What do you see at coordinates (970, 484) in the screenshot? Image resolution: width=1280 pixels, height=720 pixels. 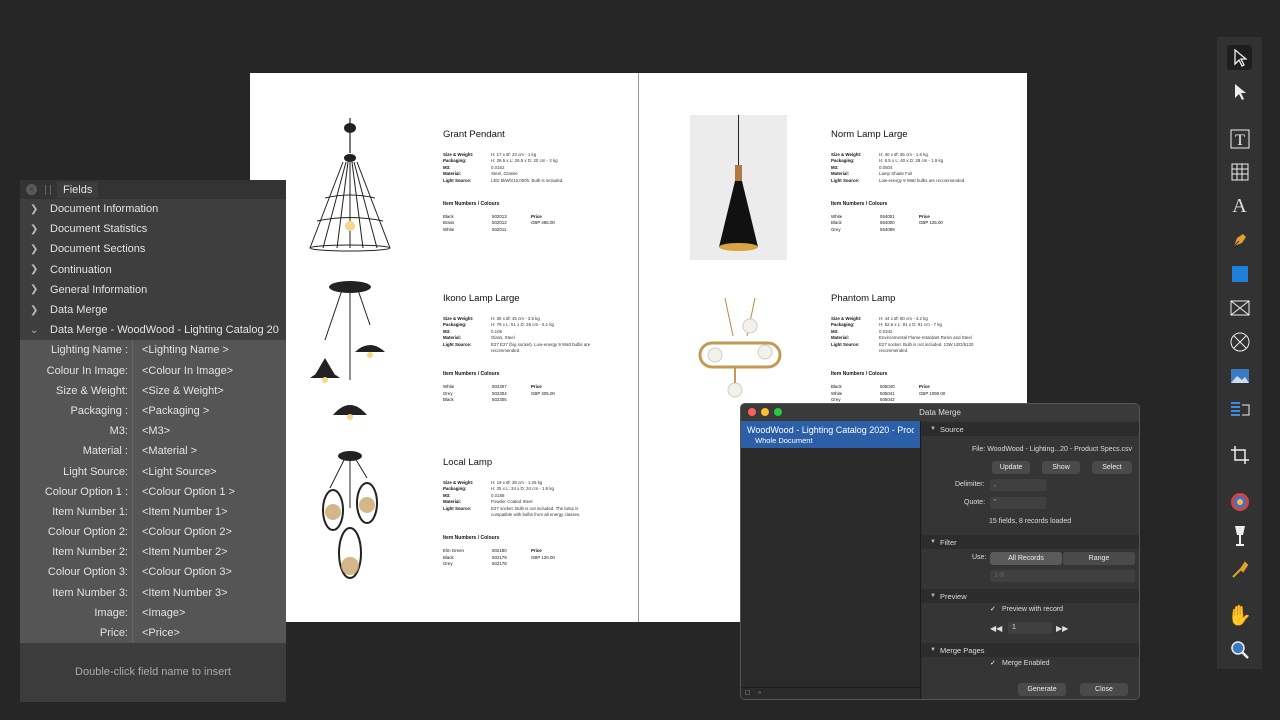 I see `delimiter-label: Delimiter:` at bounding box center [970, 484].